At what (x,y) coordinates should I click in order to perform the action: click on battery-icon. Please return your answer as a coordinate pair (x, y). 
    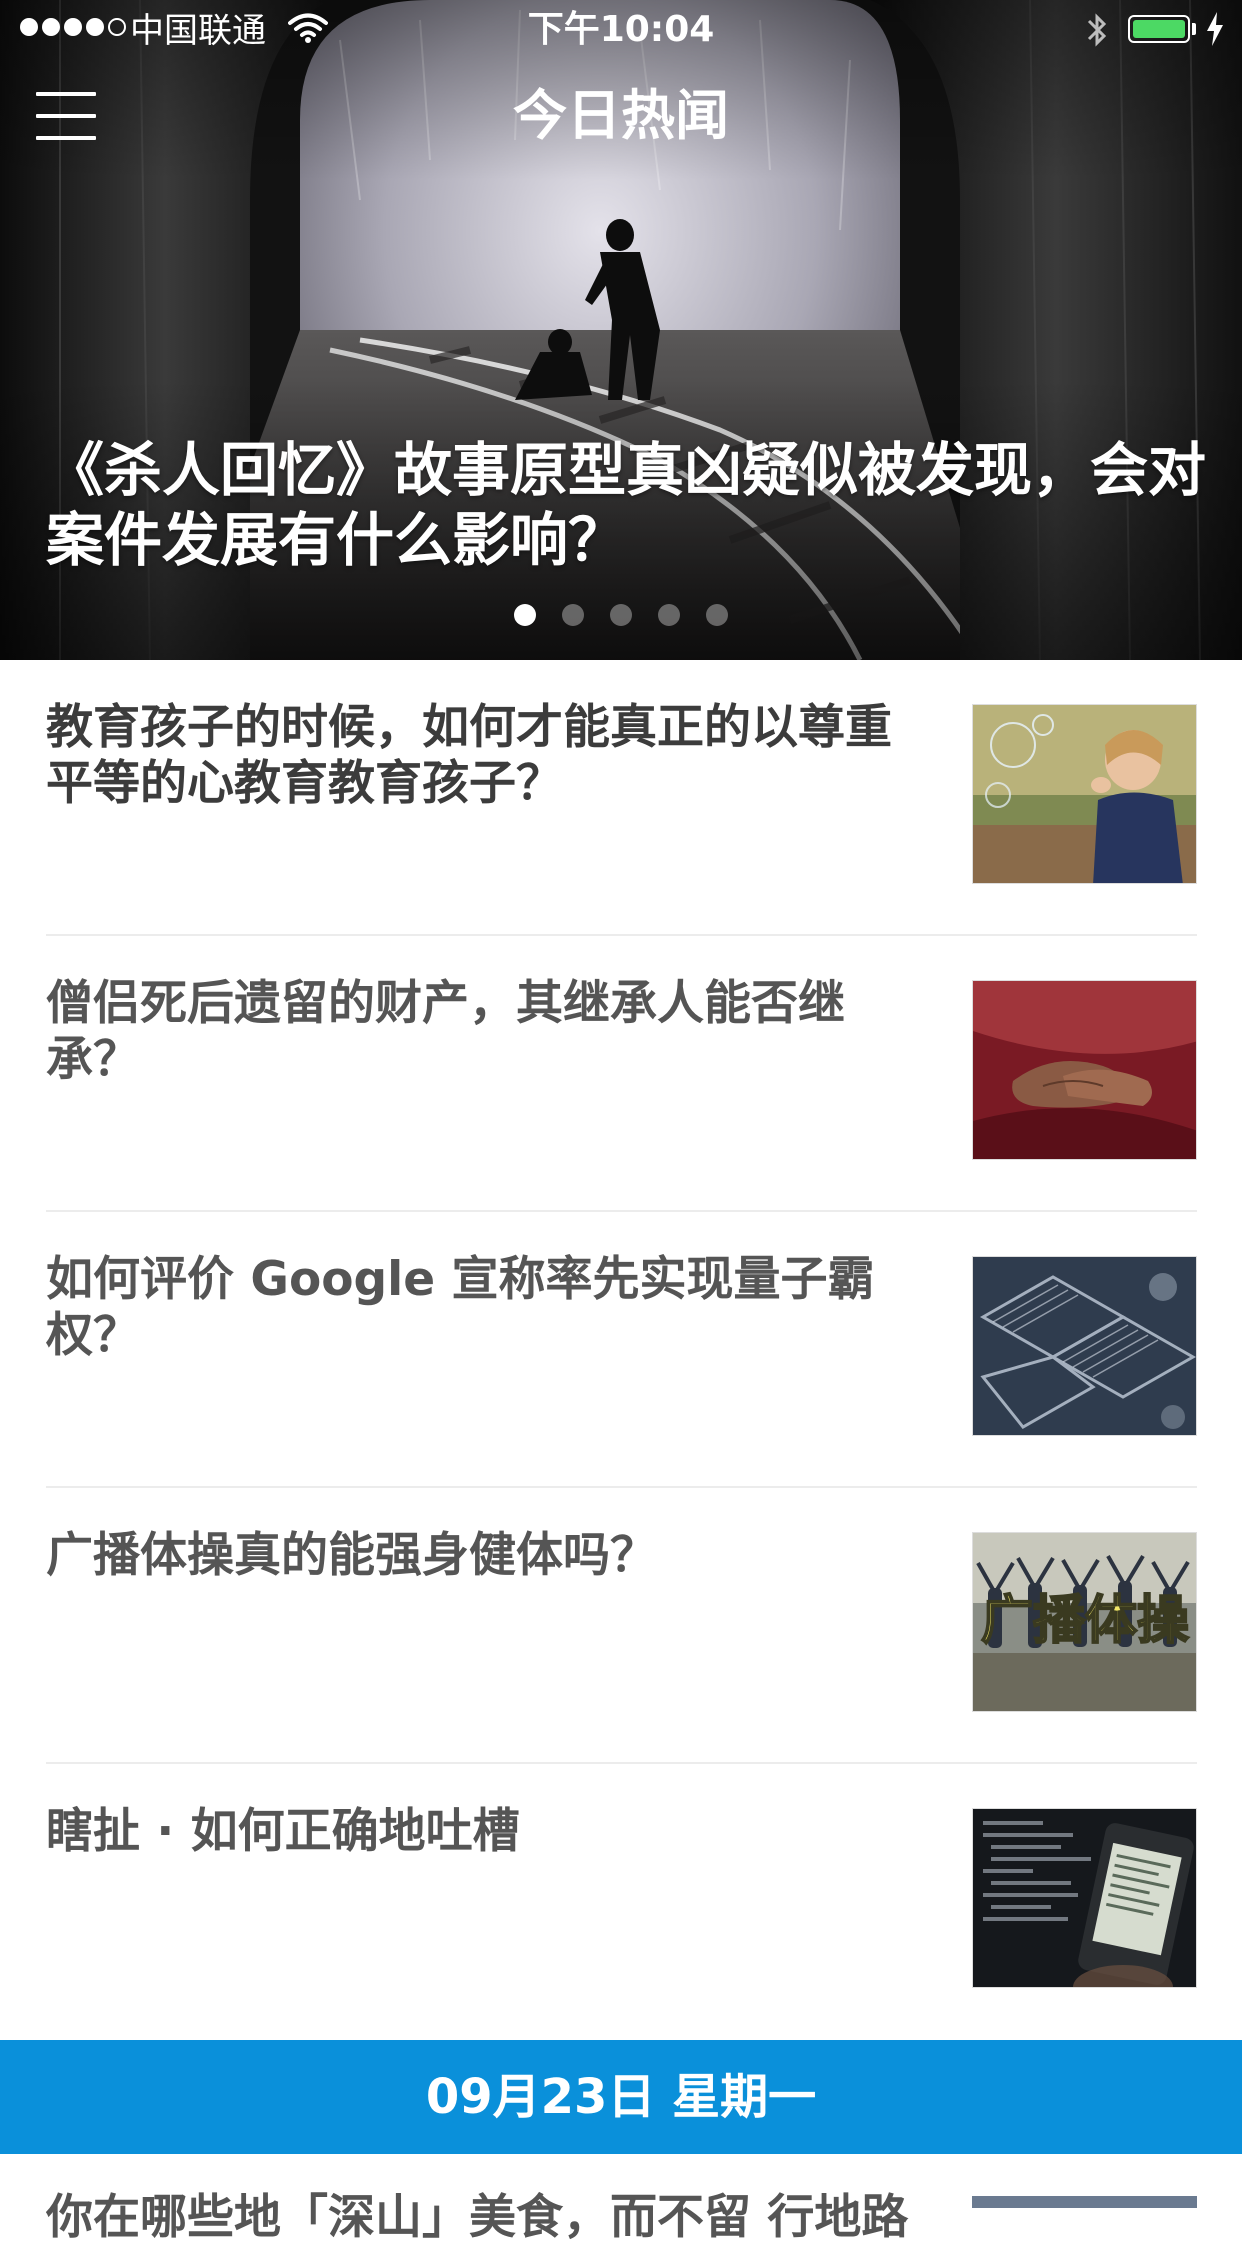
    Looking at the image, I should click on (1159, 29).